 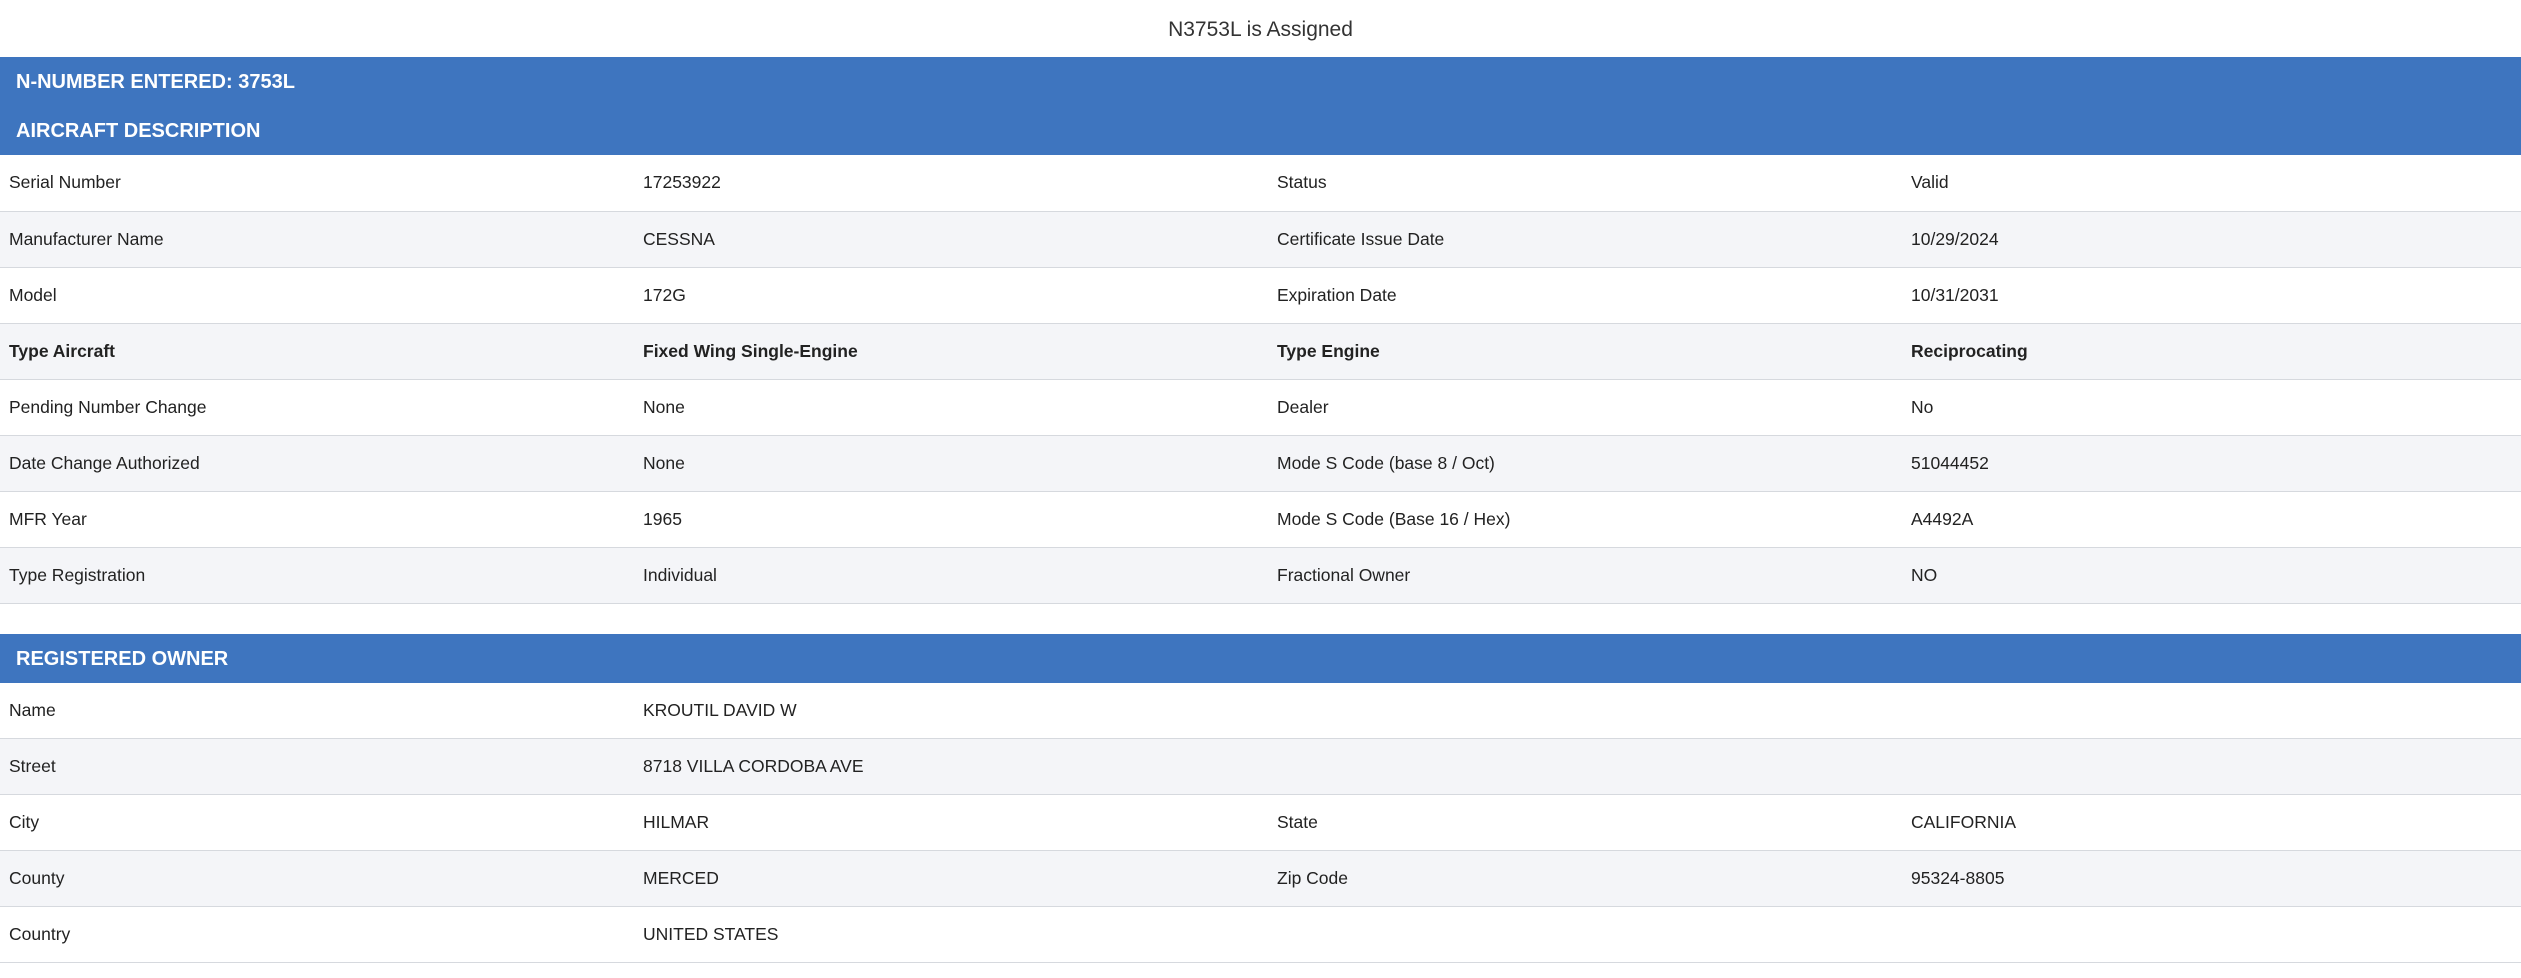 I want to click on row-label: Fractional Owner, so click(x=1585, y=575).